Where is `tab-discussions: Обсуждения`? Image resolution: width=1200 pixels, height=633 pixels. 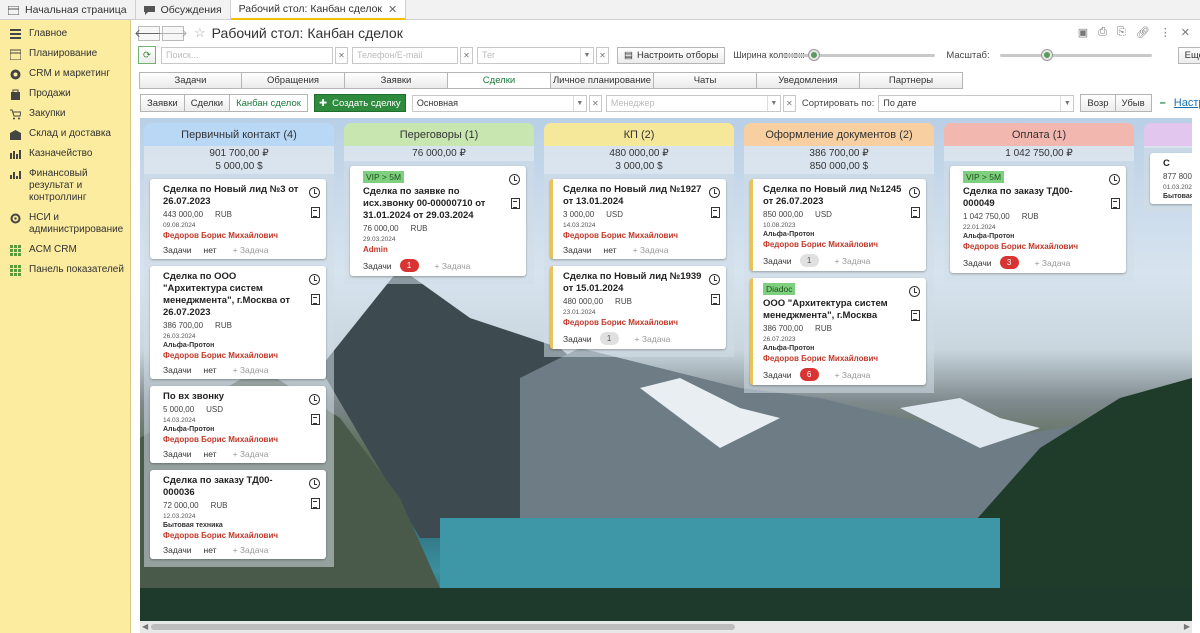
tab-discussions: Обсуждения is located at coordinates (183, 10).